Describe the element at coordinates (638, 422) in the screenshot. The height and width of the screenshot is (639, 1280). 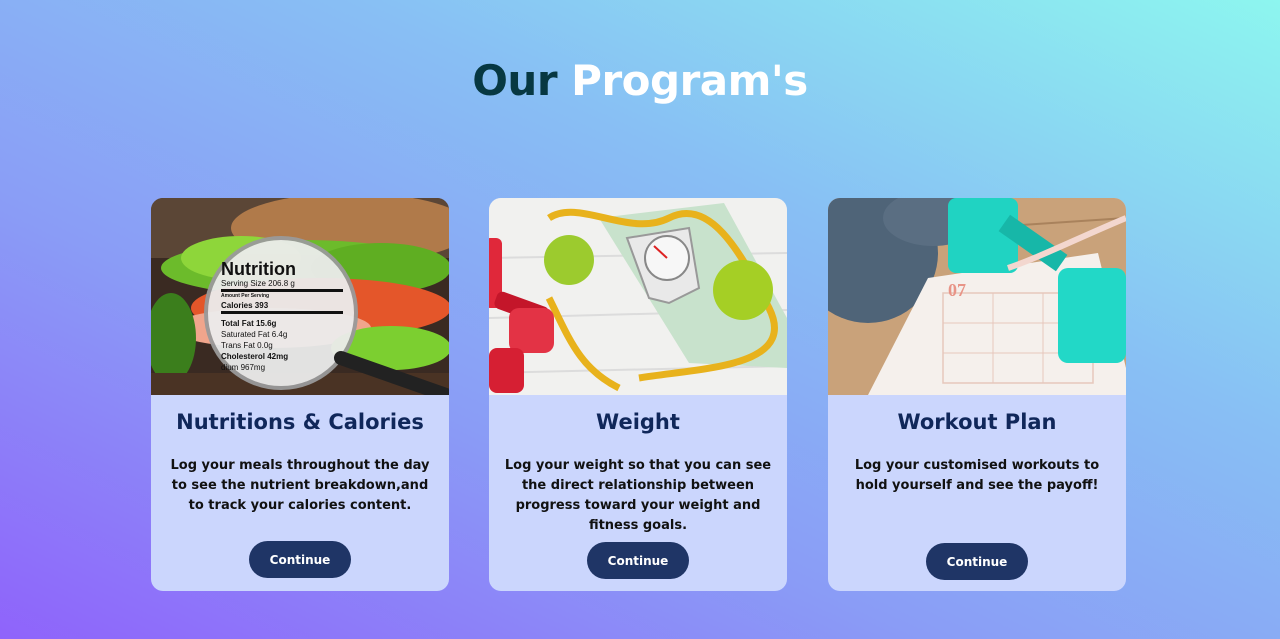
I see `card-title: Weight` at that location.